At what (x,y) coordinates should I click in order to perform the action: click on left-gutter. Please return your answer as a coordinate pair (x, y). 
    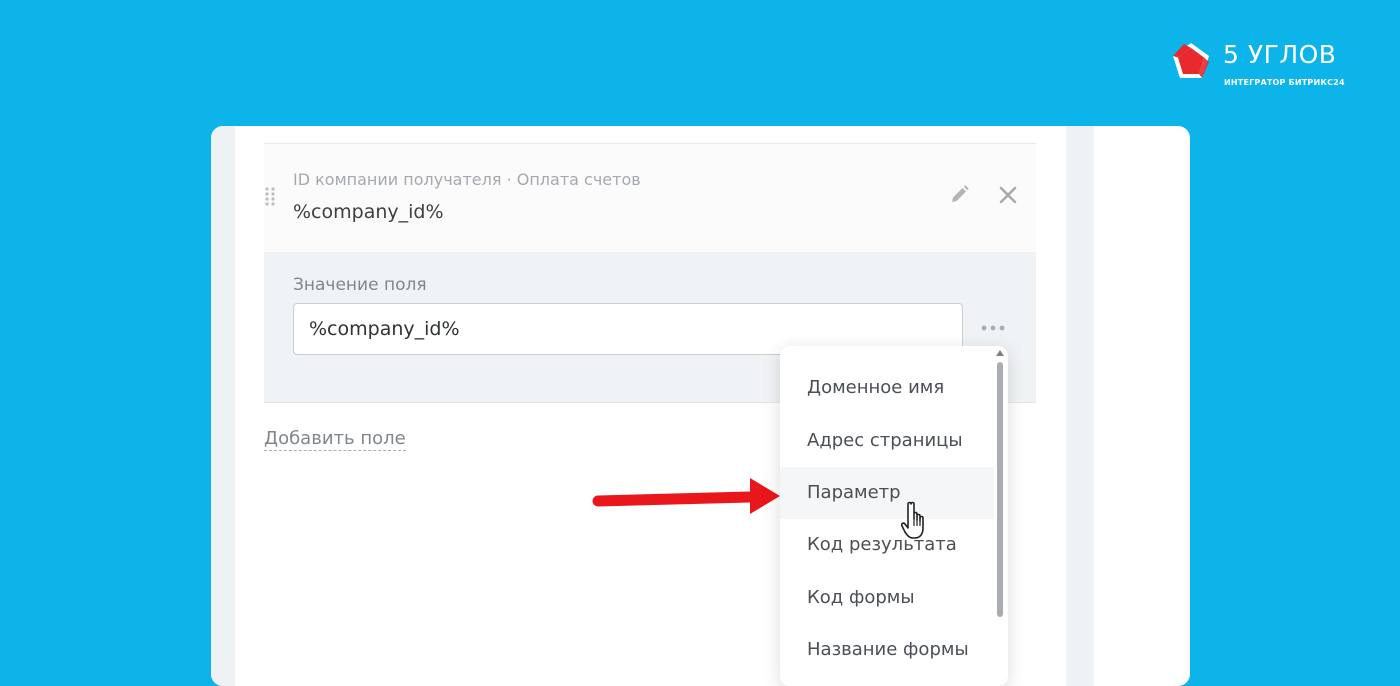
    Looking at the image, I should click on (223, 406).